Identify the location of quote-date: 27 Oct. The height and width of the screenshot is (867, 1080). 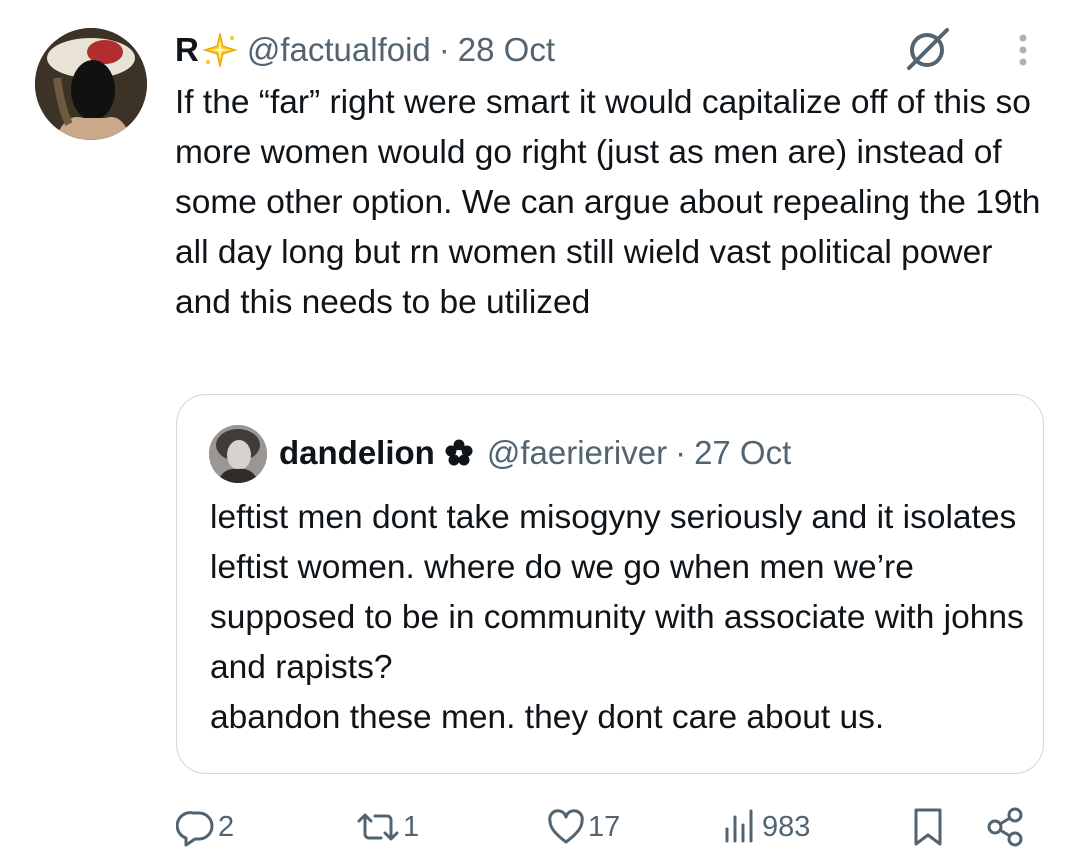
(742, 453).